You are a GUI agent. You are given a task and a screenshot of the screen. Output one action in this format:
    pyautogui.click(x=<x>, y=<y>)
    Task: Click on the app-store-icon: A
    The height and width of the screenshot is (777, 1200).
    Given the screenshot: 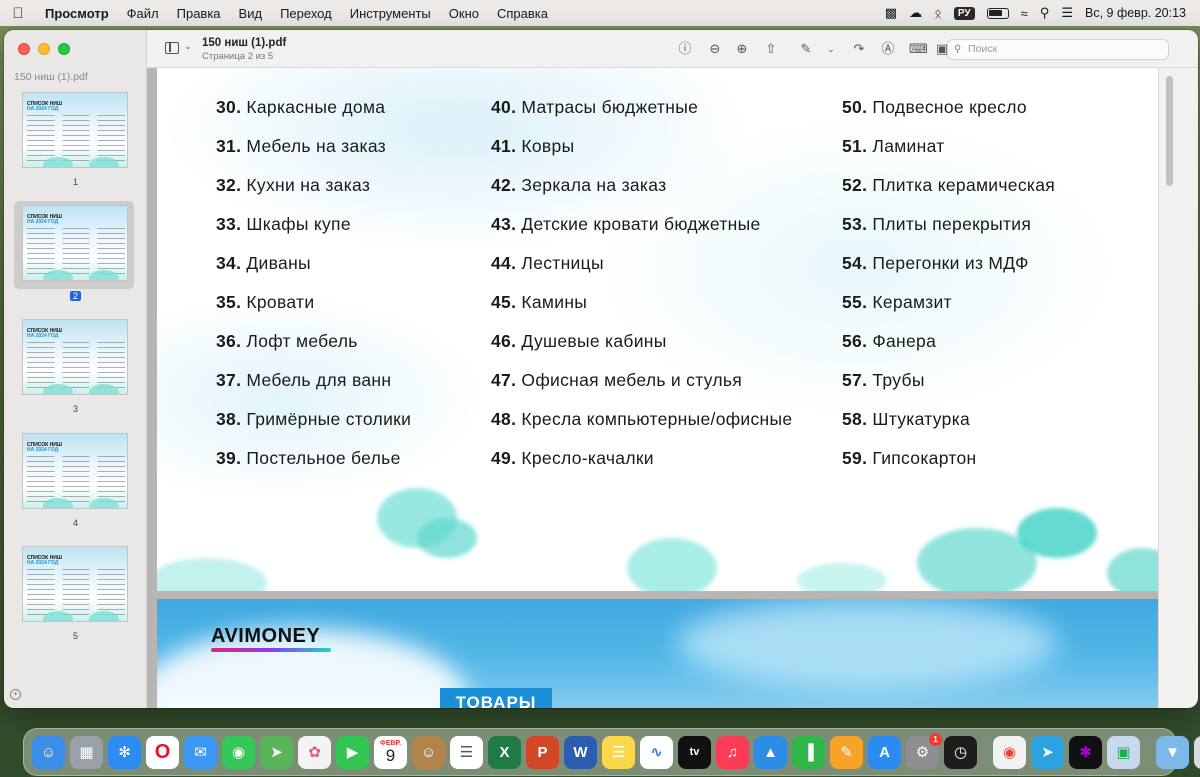 What is the action you would take?
    pyautogui.click(x=884, y=752)
    